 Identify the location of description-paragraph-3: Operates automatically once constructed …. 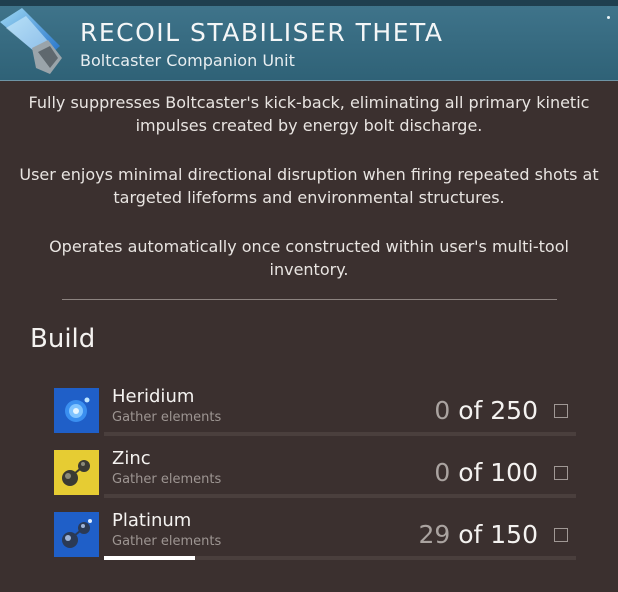
(309, 258).